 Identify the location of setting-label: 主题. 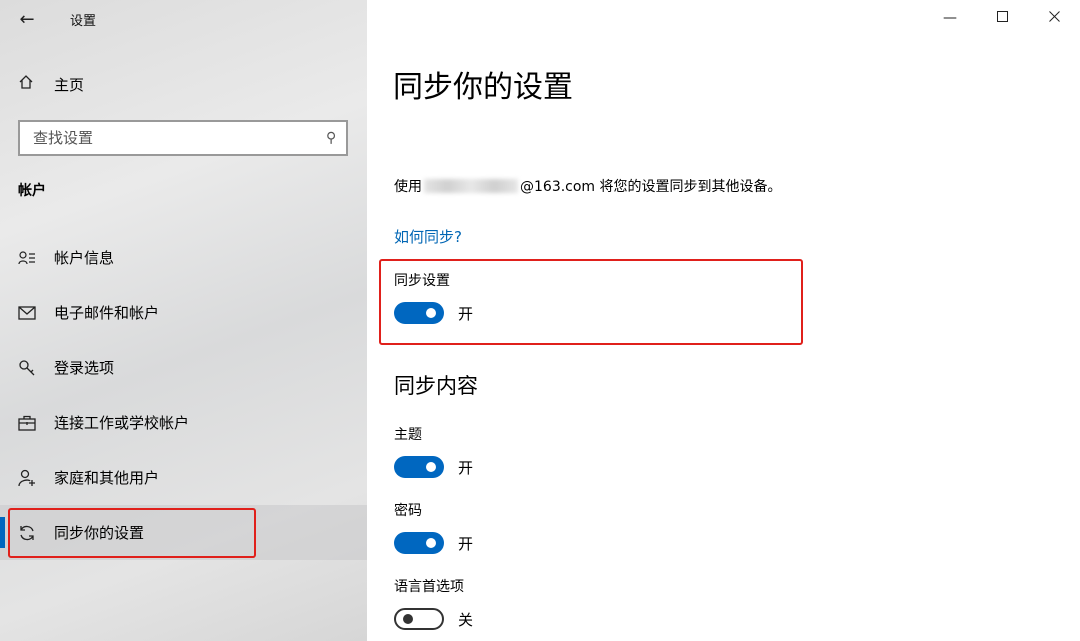
(408, 435).